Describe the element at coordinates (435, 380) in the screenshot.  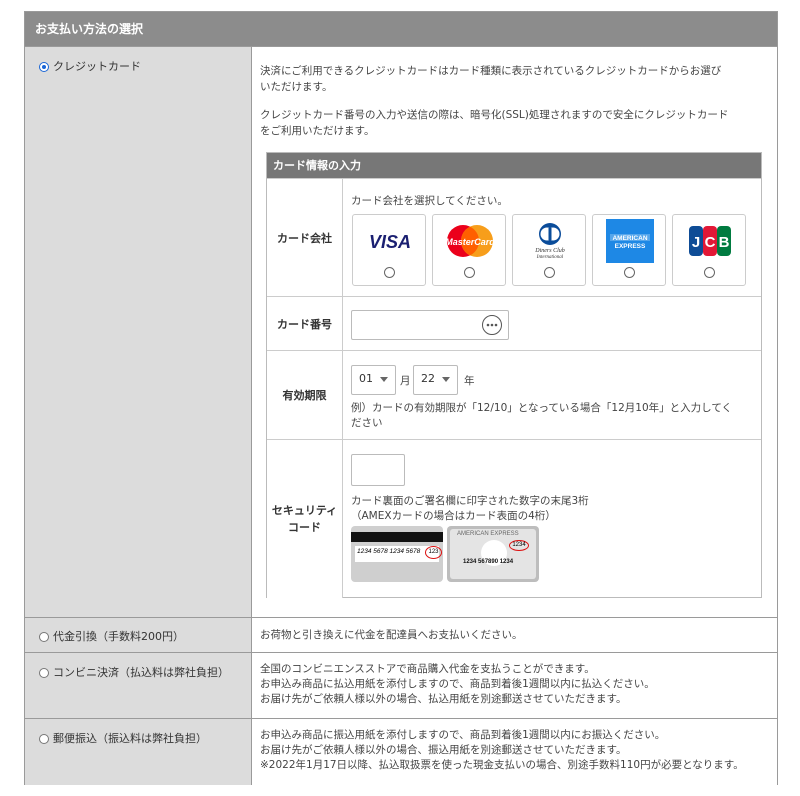
I see `expiry-year-select: 22` at that location.